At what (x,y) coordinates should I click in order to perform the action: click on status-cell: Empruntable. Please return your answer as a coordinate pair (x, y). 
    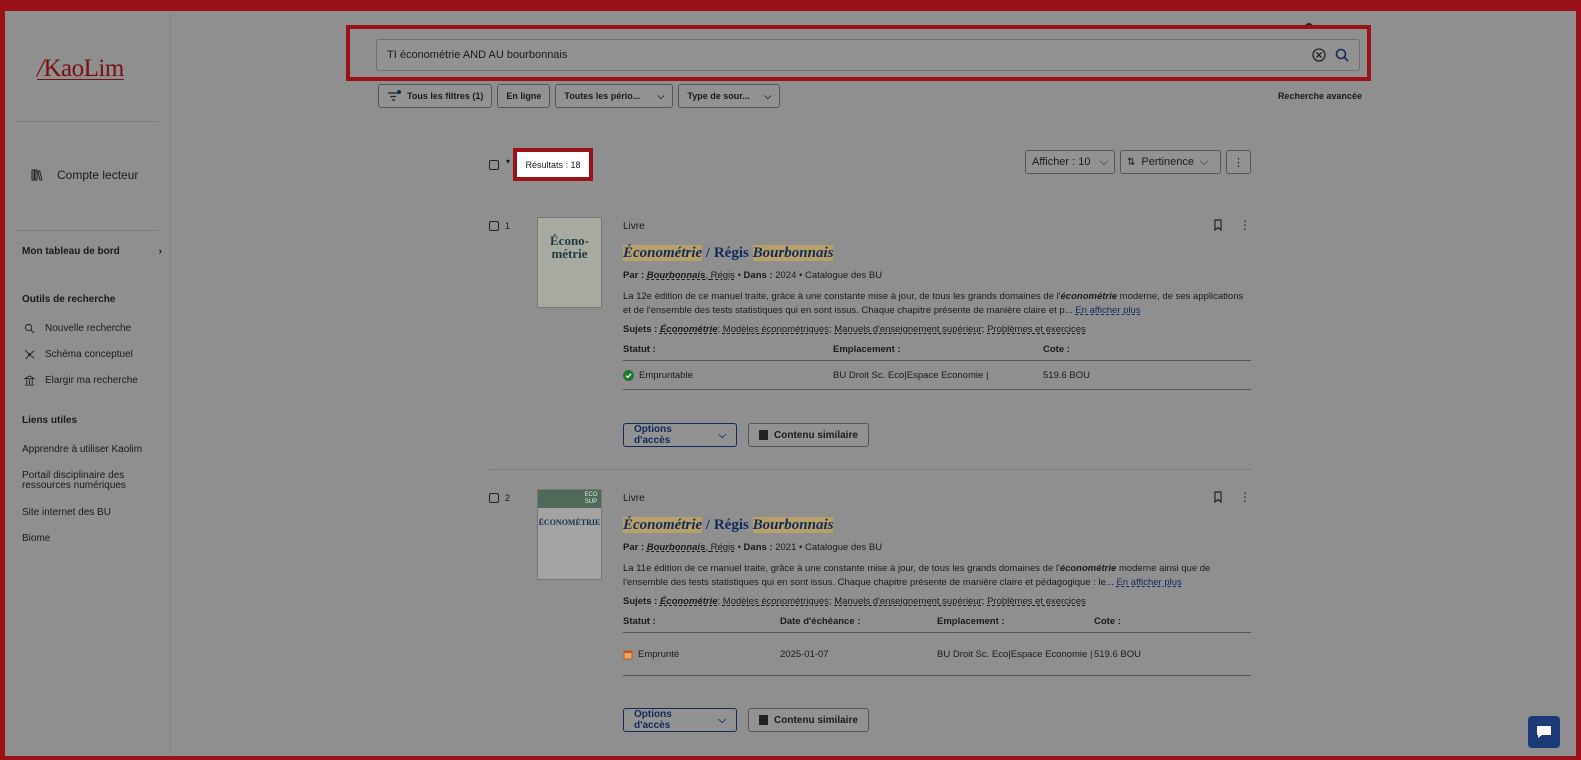
    Looking at the image, I should click on (728, 375).